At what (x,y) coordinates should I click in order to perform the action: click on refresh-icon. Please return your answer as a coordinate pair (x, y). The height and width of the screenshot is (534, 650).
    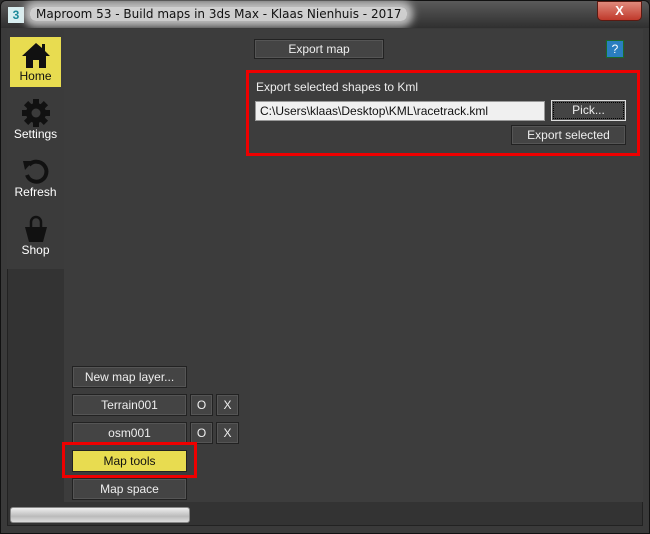
    Looking at the image, I should click on (35, 171).